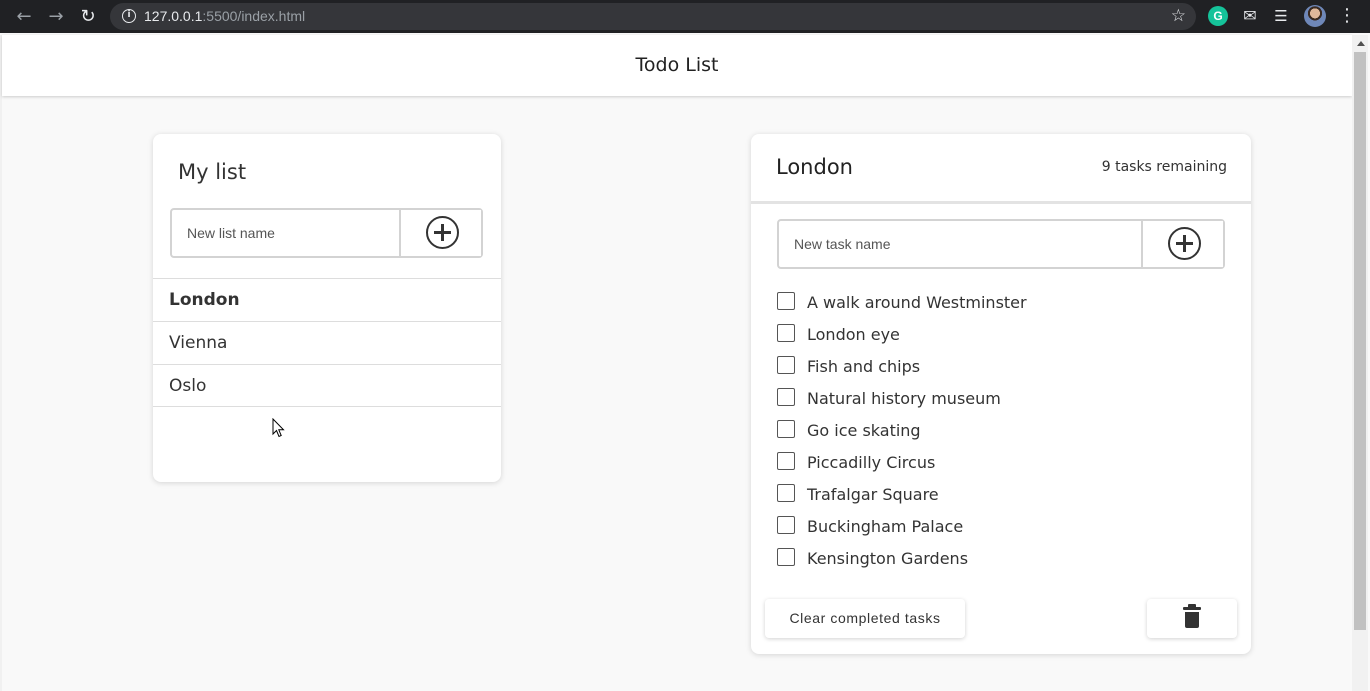 This screenshot has height=691, width=1370. What do you see at coordinates (917, 302) in the screenshot?
I see `task-label: A walk around Westminster` at bounding box center [917, 302].